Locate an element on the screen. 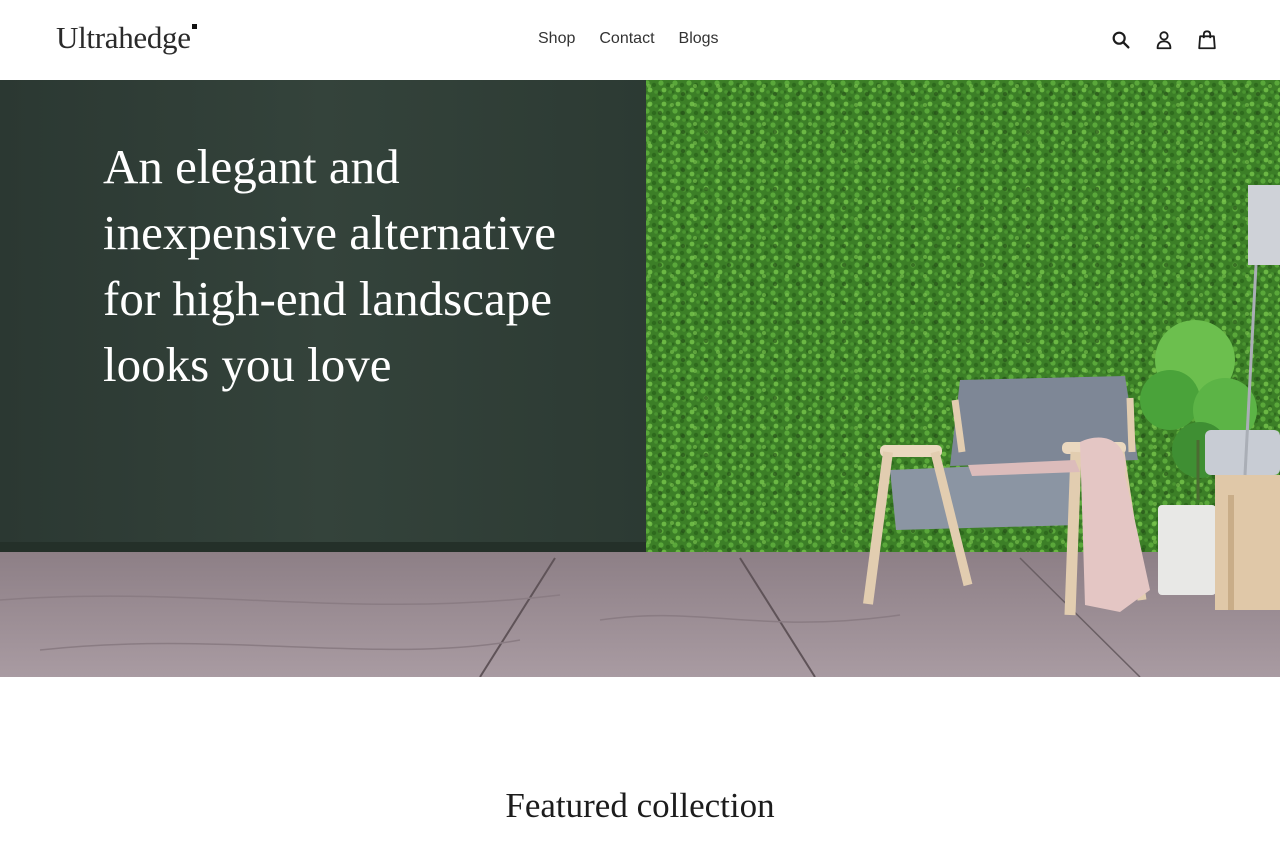 Image resolution: width=1280 pixels, height=853 pixels. nav-link-shop: Shop is located at coordinates (556, 39).